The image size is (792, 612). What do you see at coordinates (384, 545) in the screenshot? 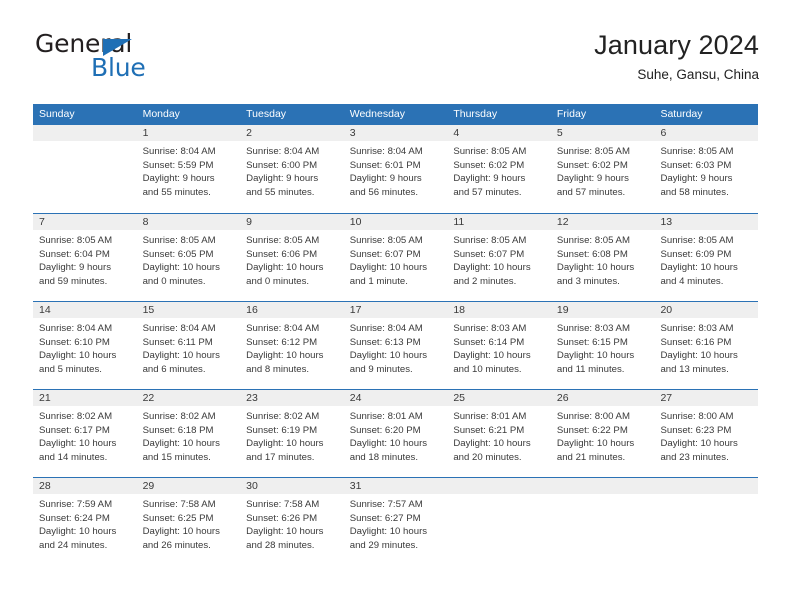
I see `daylight-text-line2: and 29 minutes.` at bounding box center [384, 545].